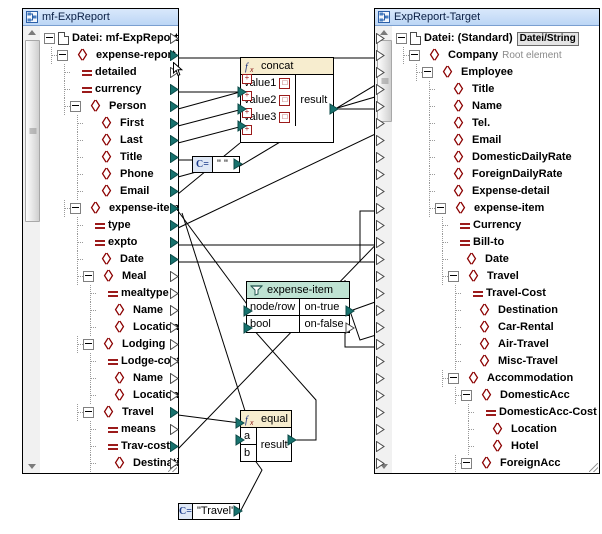 The height and width of the screenshot is (534, 602). I want to click on constant-travel: C= "Travel", so click(209, 511).